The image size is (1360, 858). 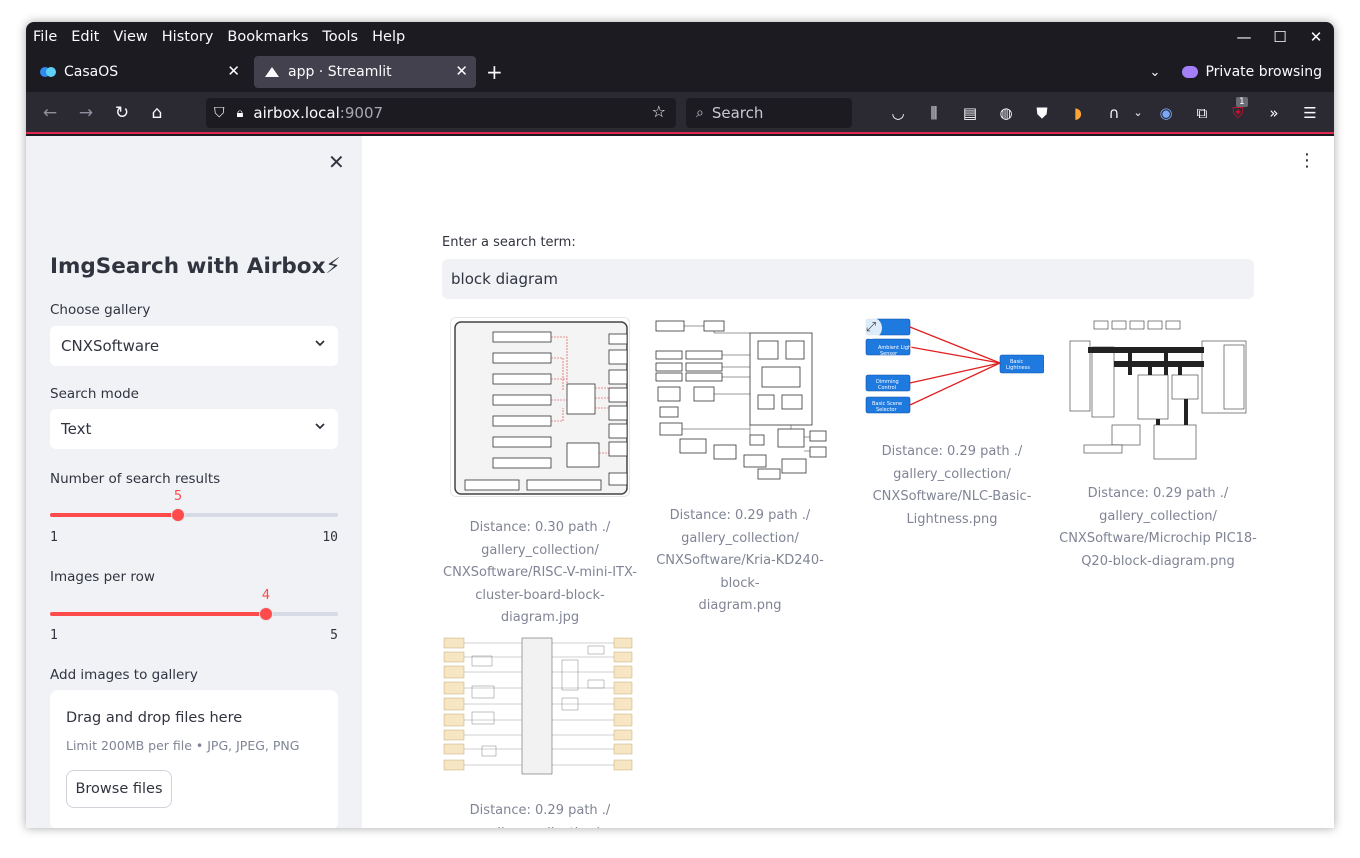 I want to click on svg-text: Selector, so click(x=886, y=410).